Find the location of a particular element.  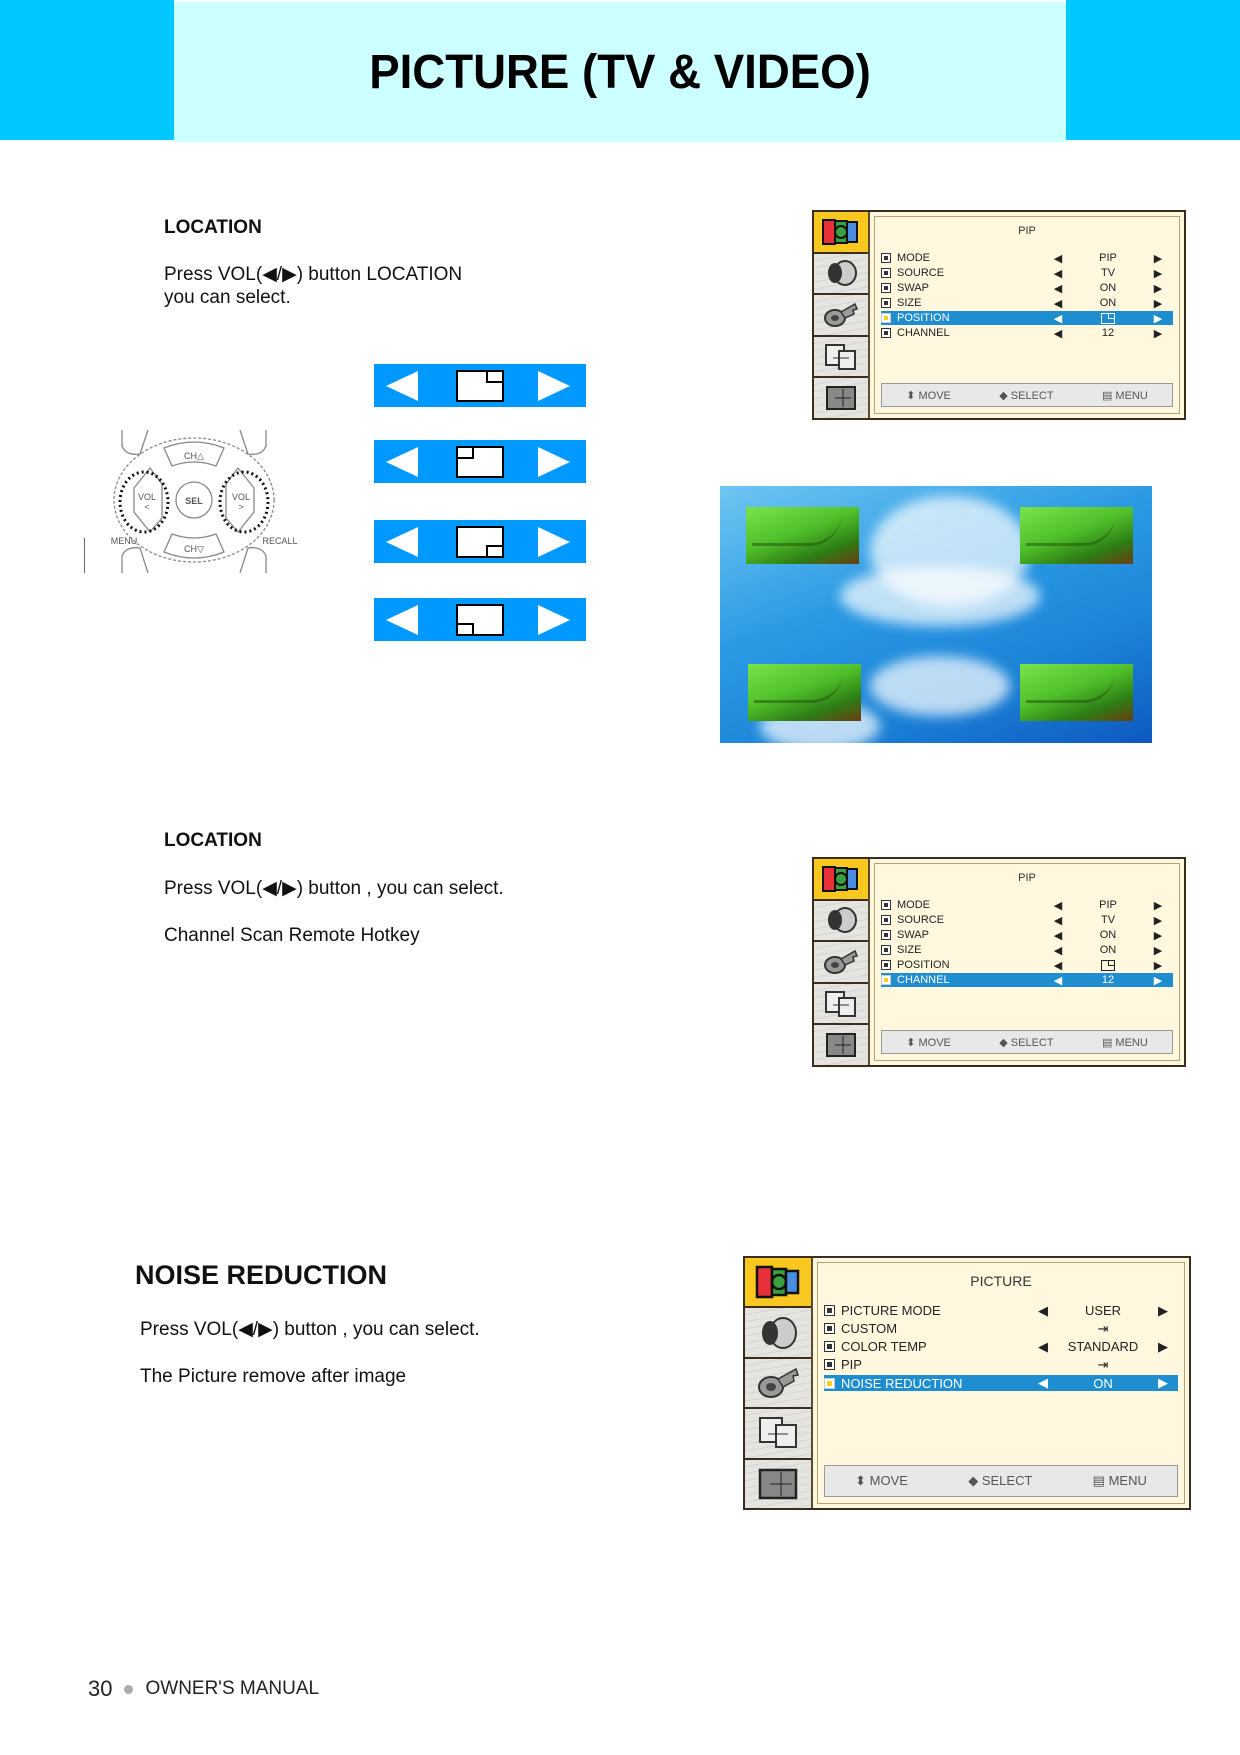

footer-bullet-icon is located at coordinates (129, 1689).